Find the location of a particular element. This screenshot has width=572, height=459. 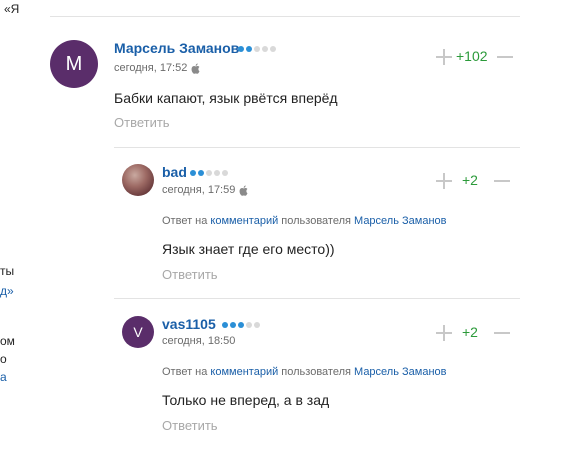

comment-text: Бабки капают, язык рвётся вперёд is located at coordinates (226, 98).